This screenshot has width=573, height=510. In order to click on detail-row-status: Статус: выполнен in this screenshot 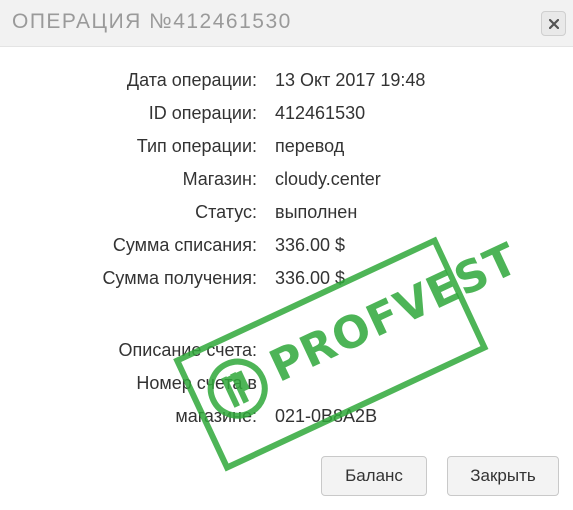, I will do `click(286, 214)`.